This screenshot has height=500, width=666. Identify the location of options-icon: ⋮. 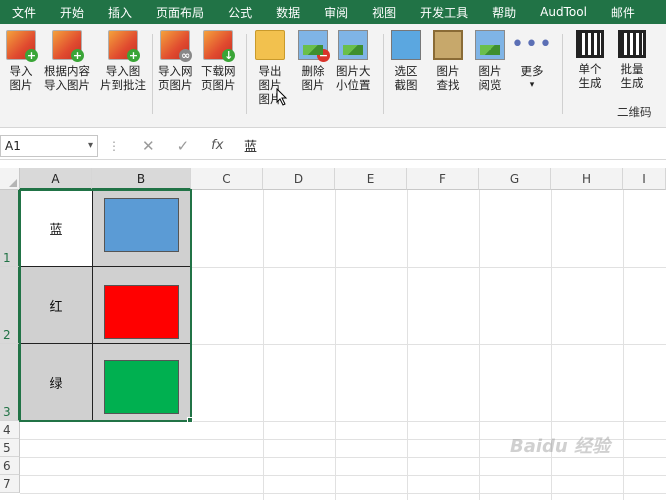
(114, 146).